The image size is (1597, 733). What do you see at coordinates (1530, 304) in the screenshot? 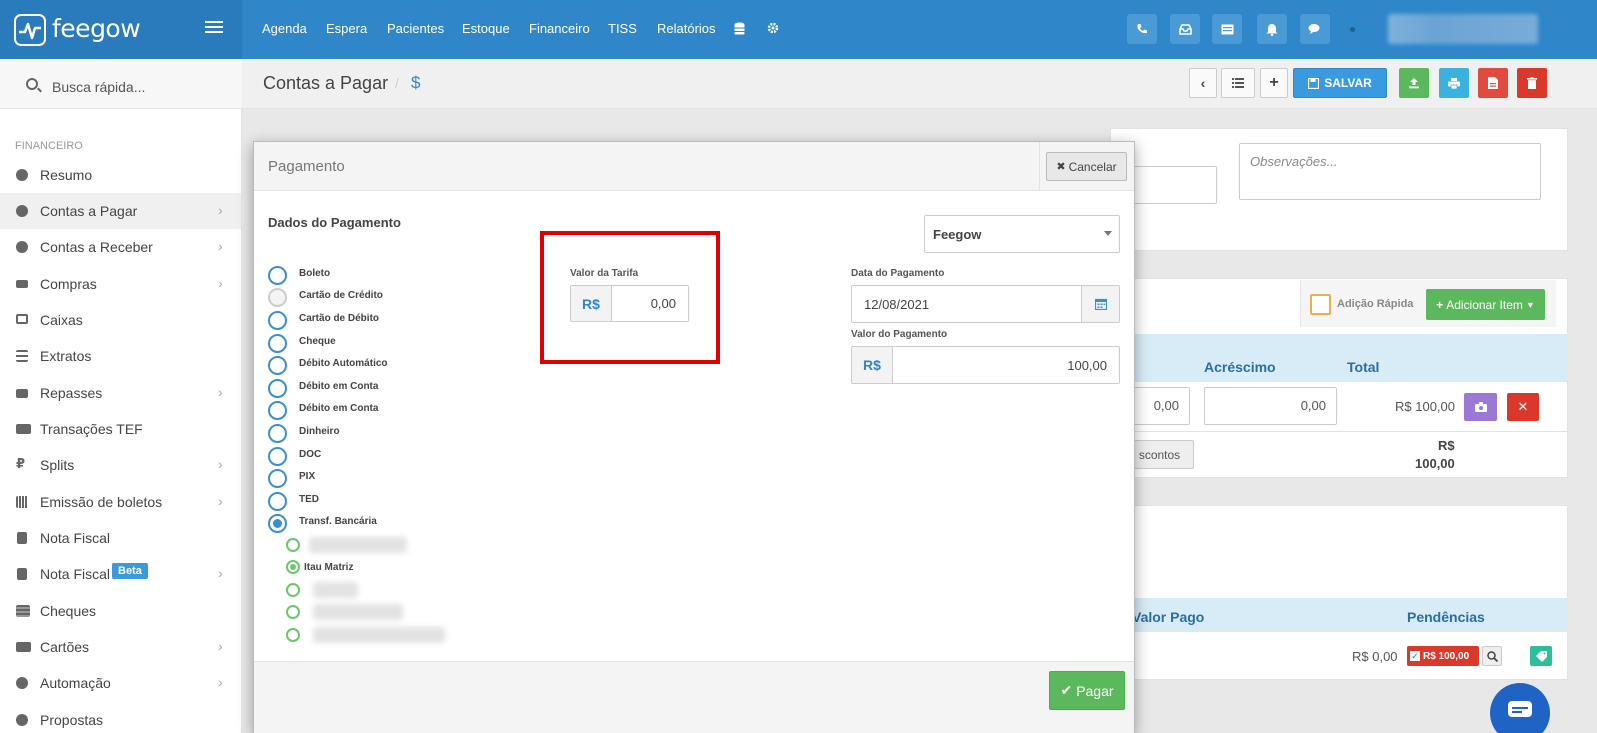
I see `caret-down-icon: ▼` at bounding box center [1530, 304].